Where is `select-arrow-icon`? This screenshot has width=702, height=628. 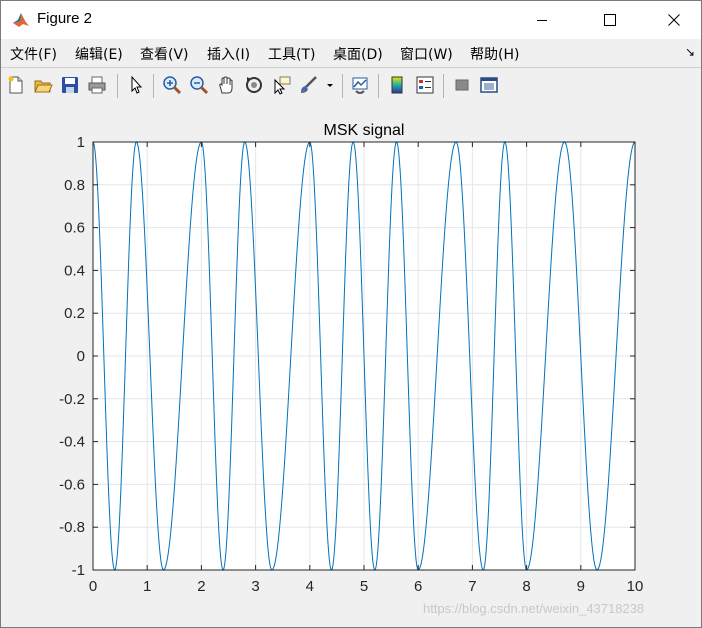
select-arrow-icon is located at coordinates (137, 84).